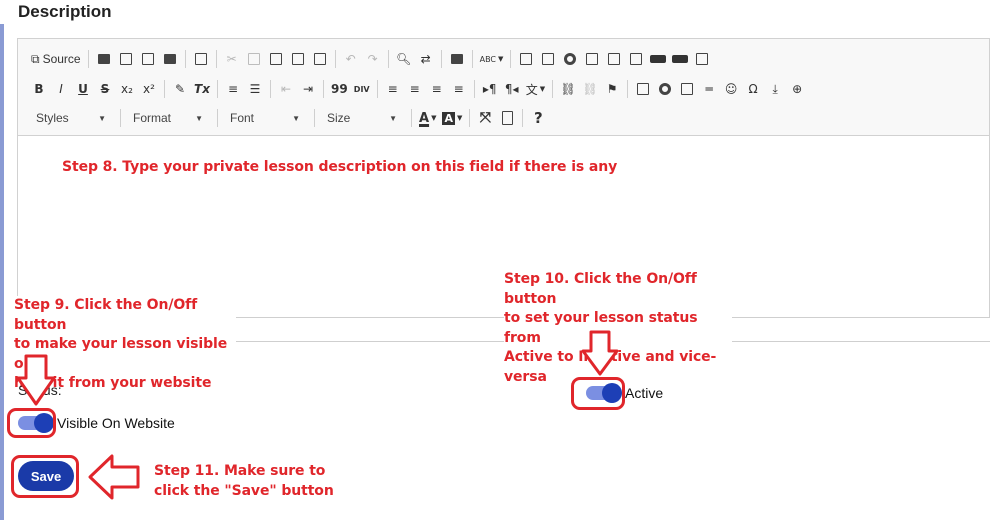  Describe the element at coordinates (104, 59) in the screenshot. I see `save-button` at that location.